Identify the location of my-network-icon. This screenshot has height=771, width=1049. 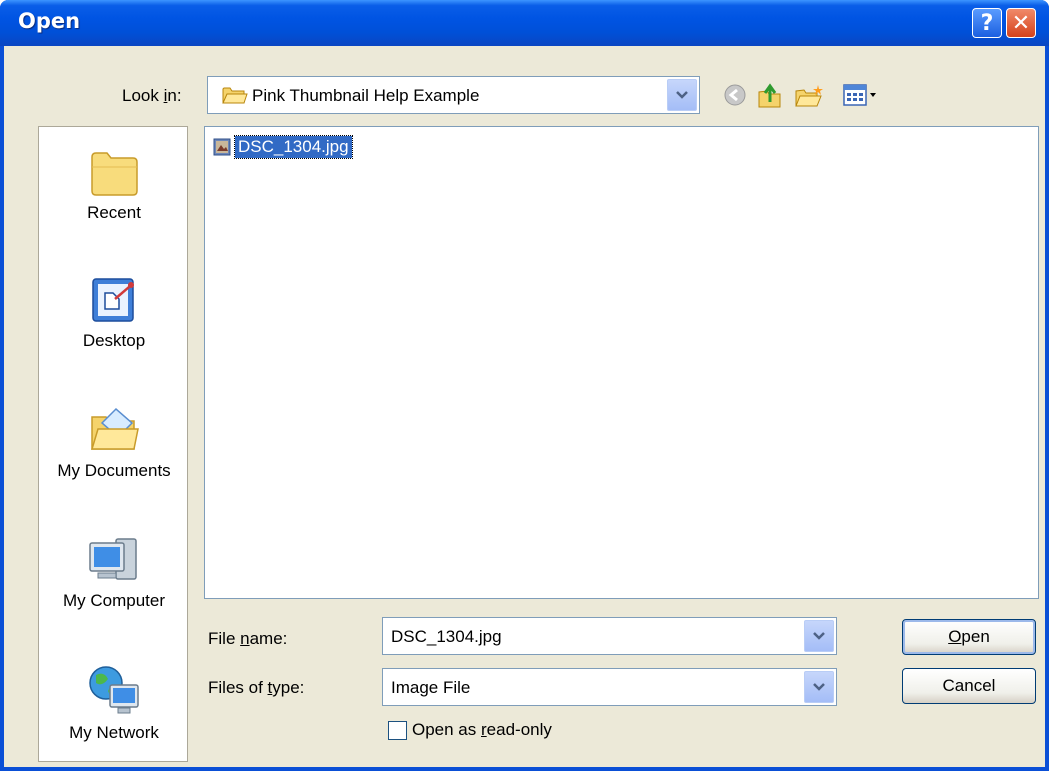
(114, 690).